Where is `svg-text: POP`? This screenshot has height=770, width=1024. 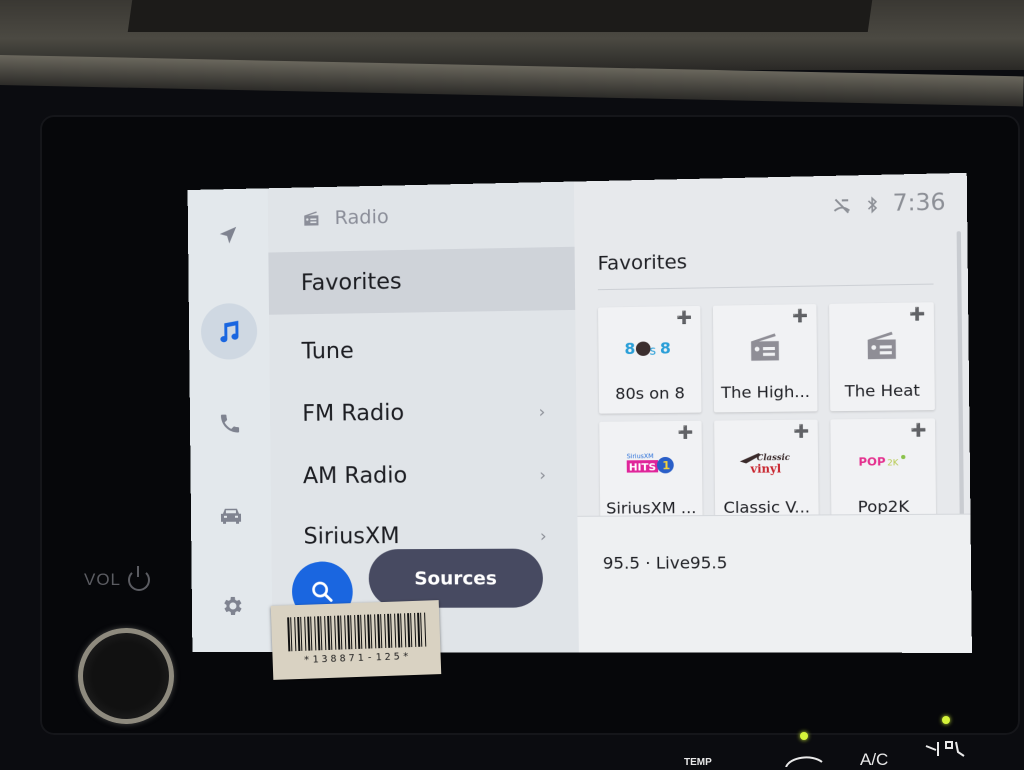
svg-text: POP is located at coordinates (871, 462).